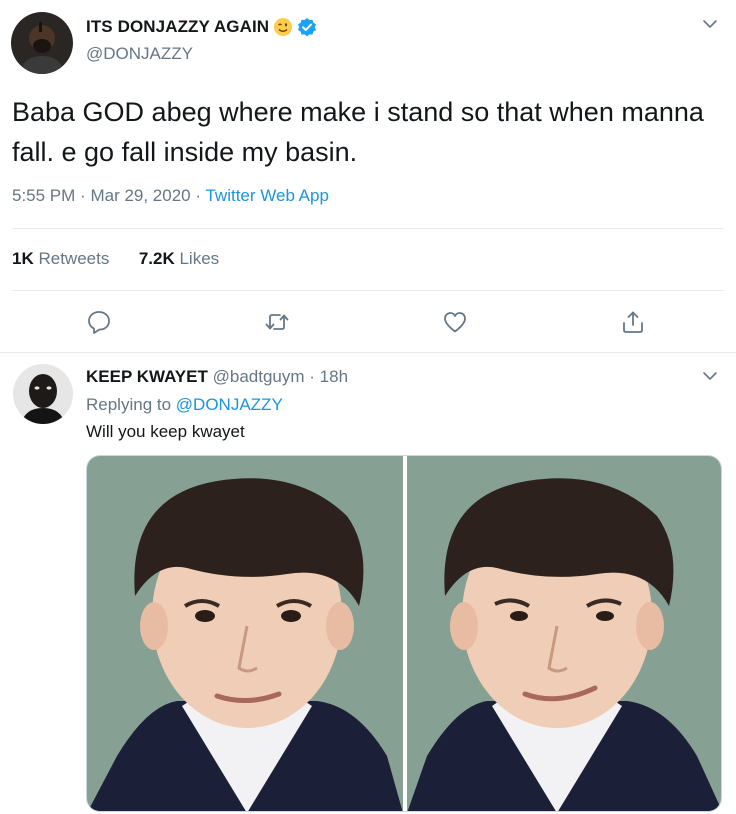  Describe the element at coordinates (307, 27) in the screenshot. I see `verified-badge-icon` at that location.